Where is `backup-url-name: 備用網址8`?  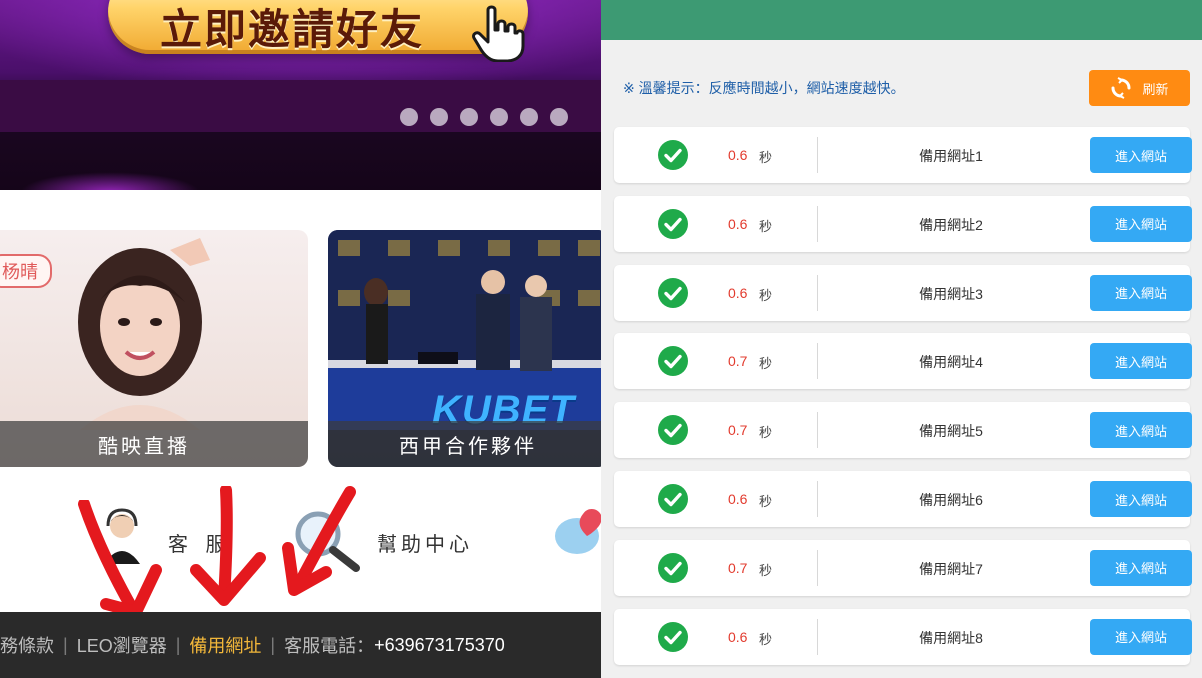
backup-url-name: 備用網址8 is located at coordinates (951, 637).